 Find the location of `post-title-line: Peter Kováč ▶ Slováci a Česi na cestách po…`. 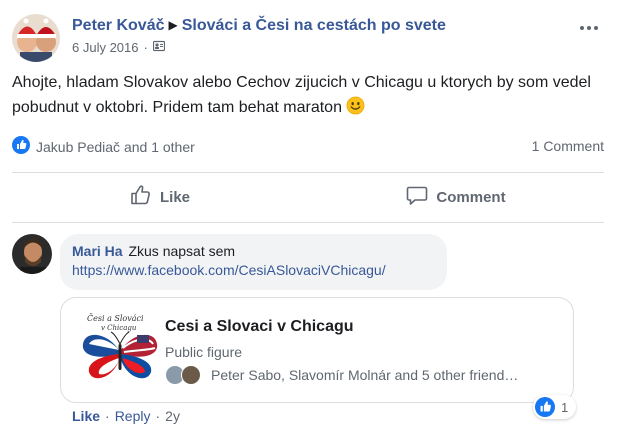

post-title-line: Peter Kováč ▶ Slováci a Česi na cestách po… is located at coordinates (259, 26).